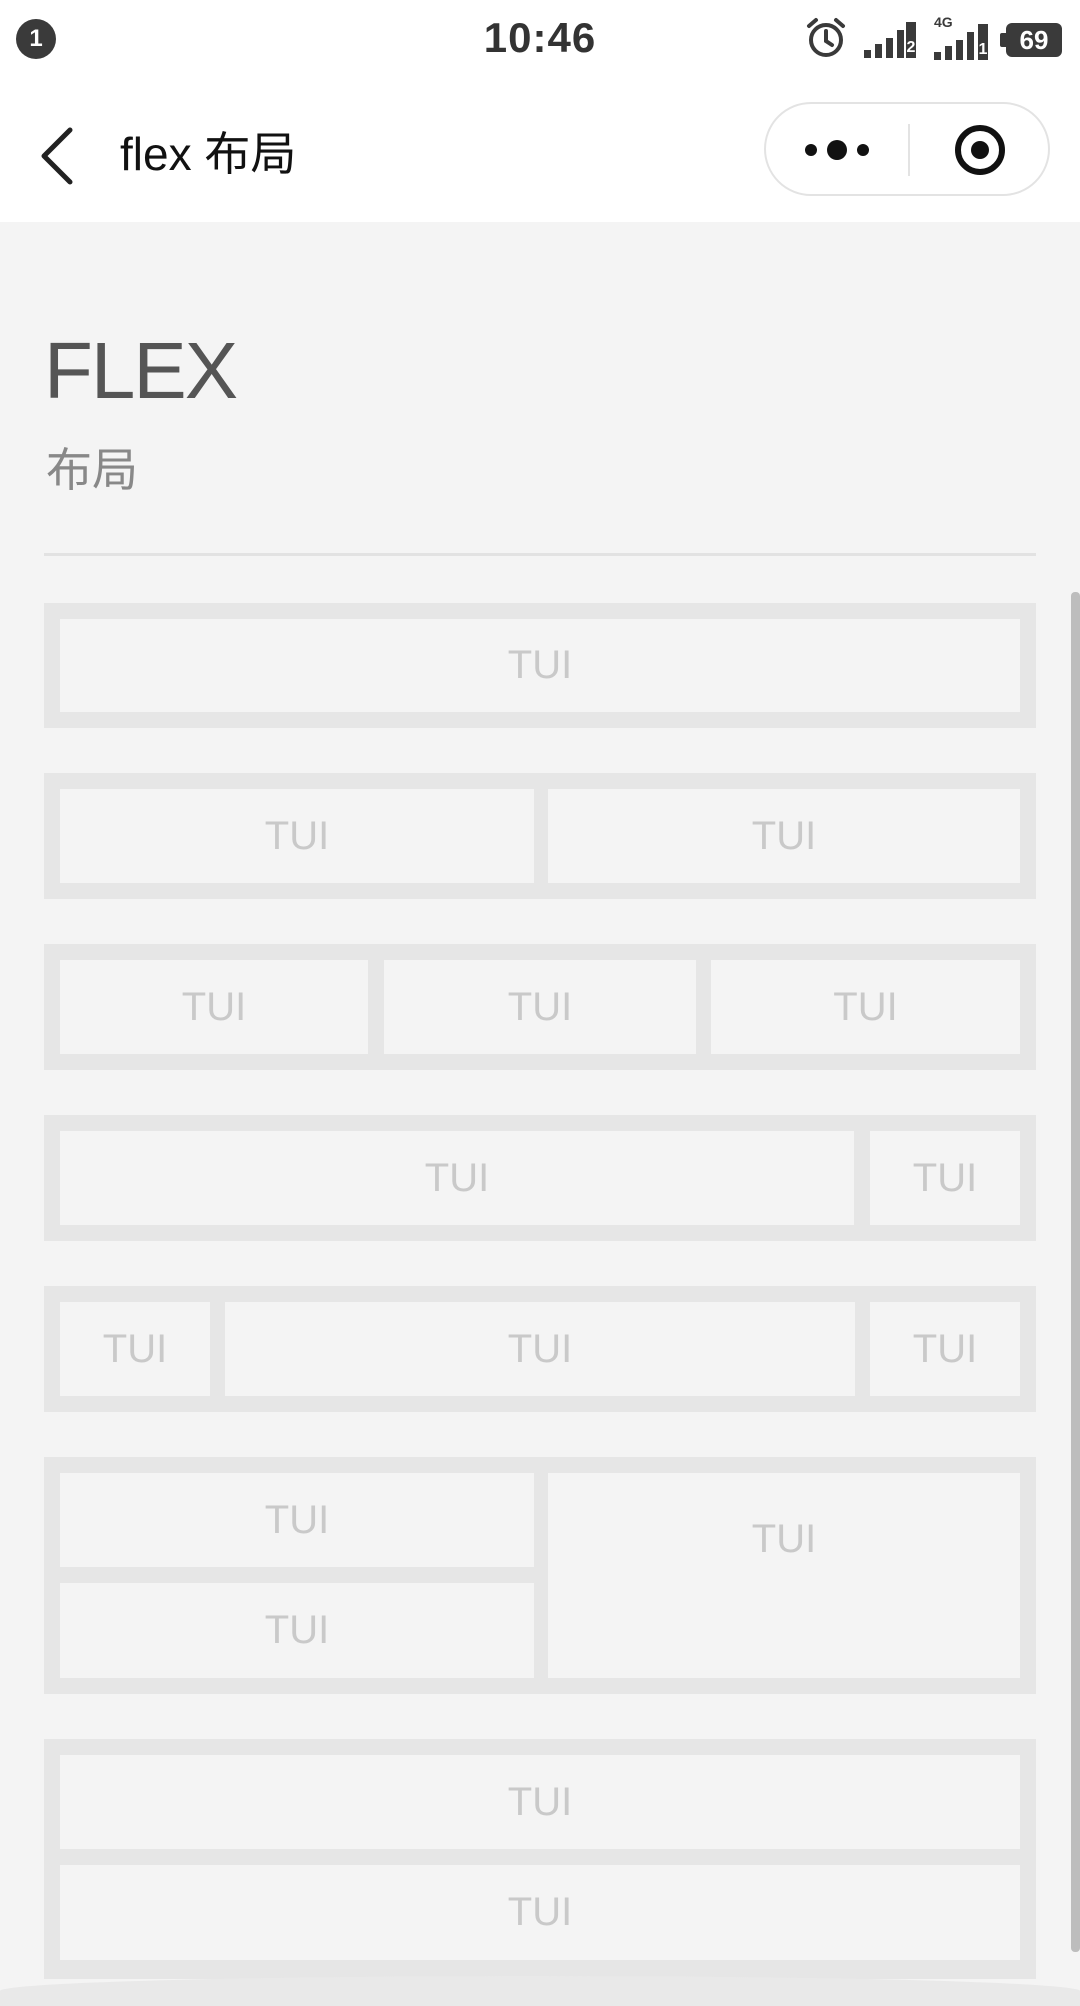 This screenshot has height=2006, width=1080. What do you see at coordinates (208, 154) in the screenshot?
I see `nav-title: flex 布局` at bounding box center [208, 154].